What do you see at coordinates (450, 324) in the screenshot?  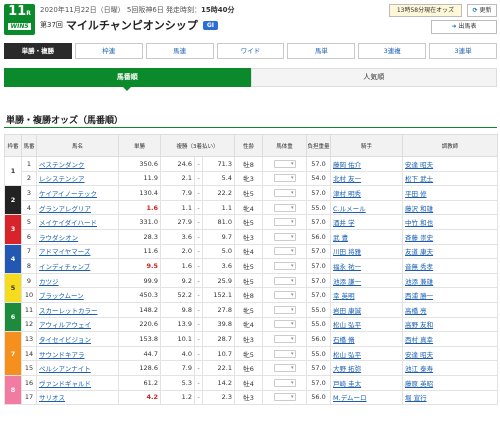 I see `trainer-name: 高野 友和` at bounding box center [450, 324].